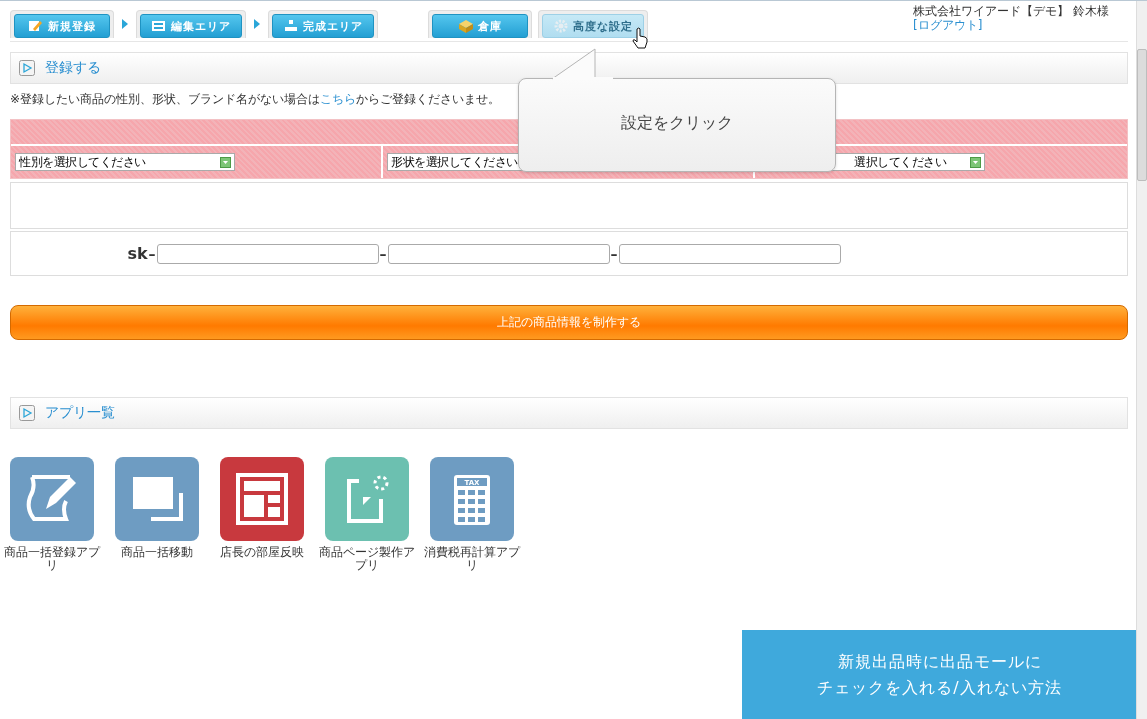 The width and height of the screenshot is (1147, 719). I want to click on app-label: 店長の部屋反映, so click(262, 552).